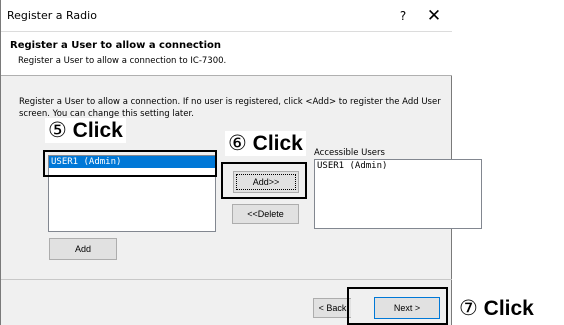 The image size is (564, 325). What do you see at coordinates (277, 143) in the screenshot?
I see `step6-text: Click` at bounding box center [277, 143].